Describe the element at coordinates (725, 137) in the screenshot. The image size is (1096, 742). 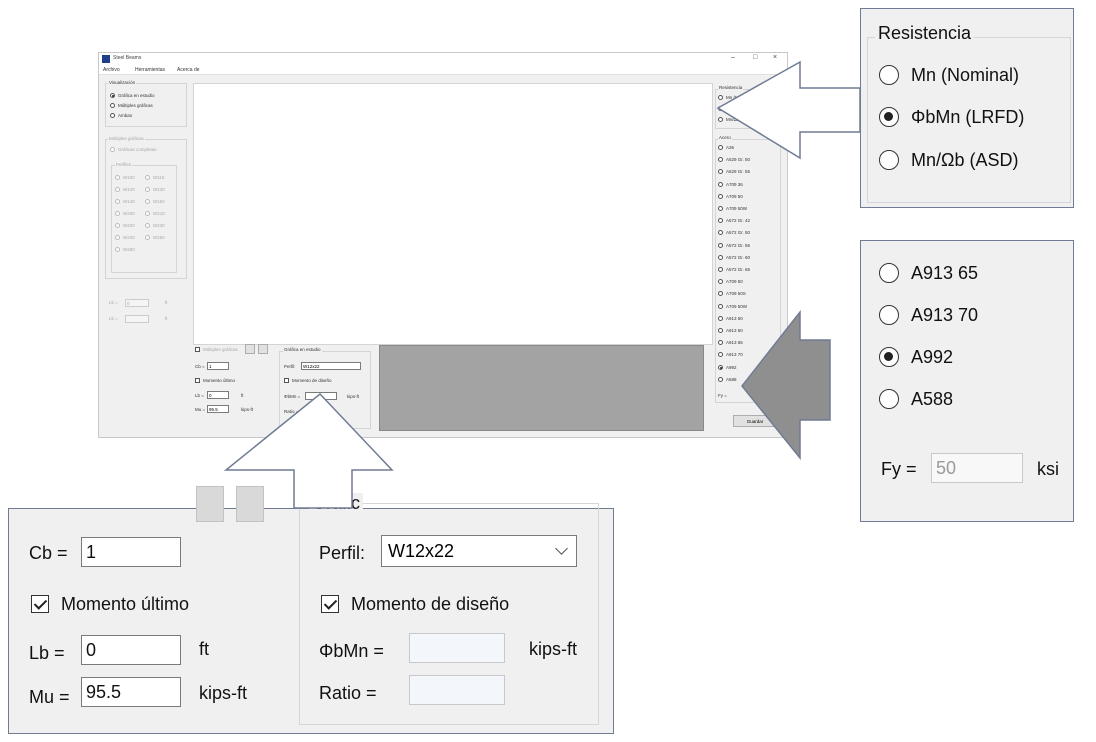
I see `acero-small-legend: Acero` at that location.